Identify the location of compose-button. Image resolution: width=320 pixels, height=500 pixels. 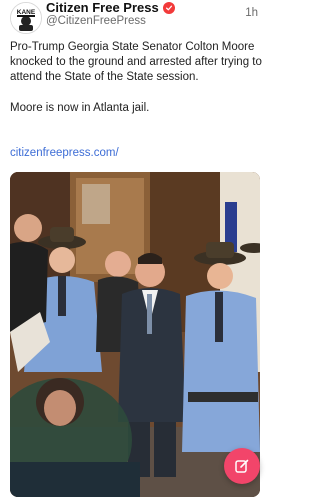
(242, 466).